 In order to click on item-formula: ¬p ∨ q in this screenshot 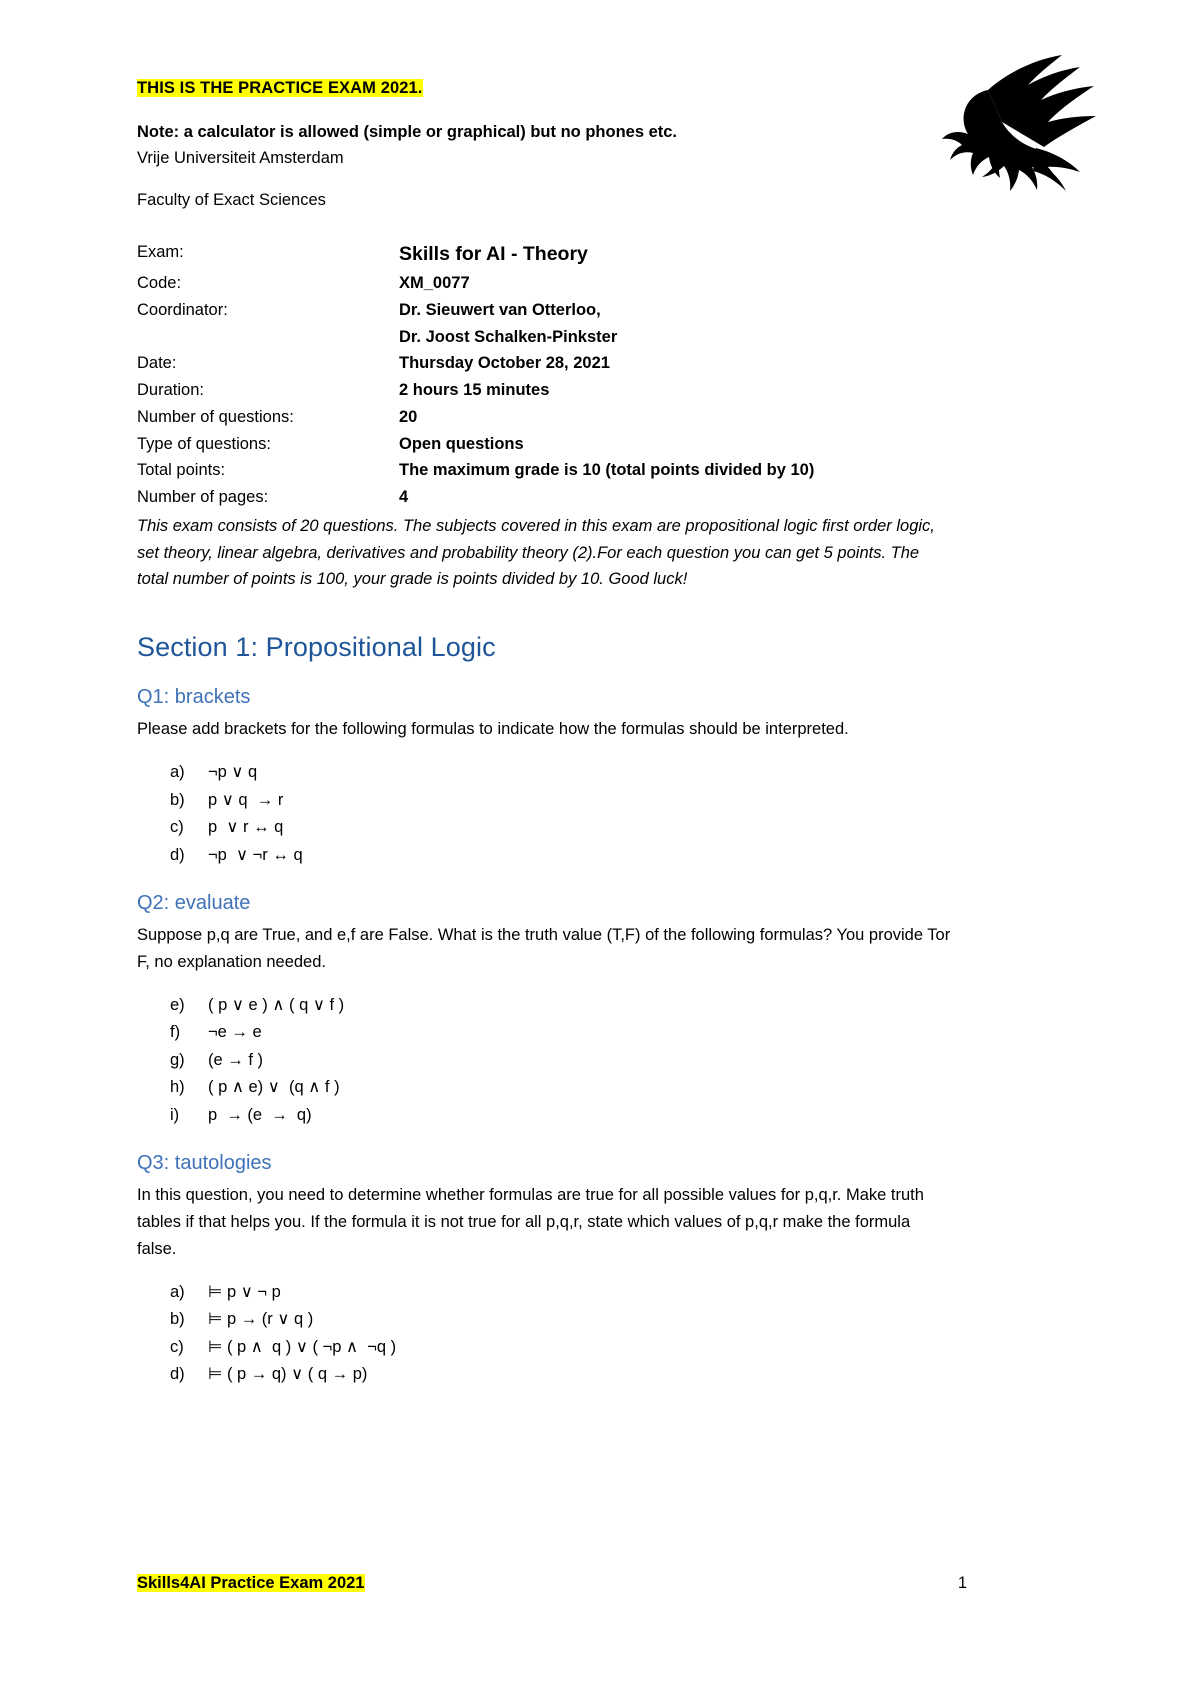, I will do `click(233, 772)`.